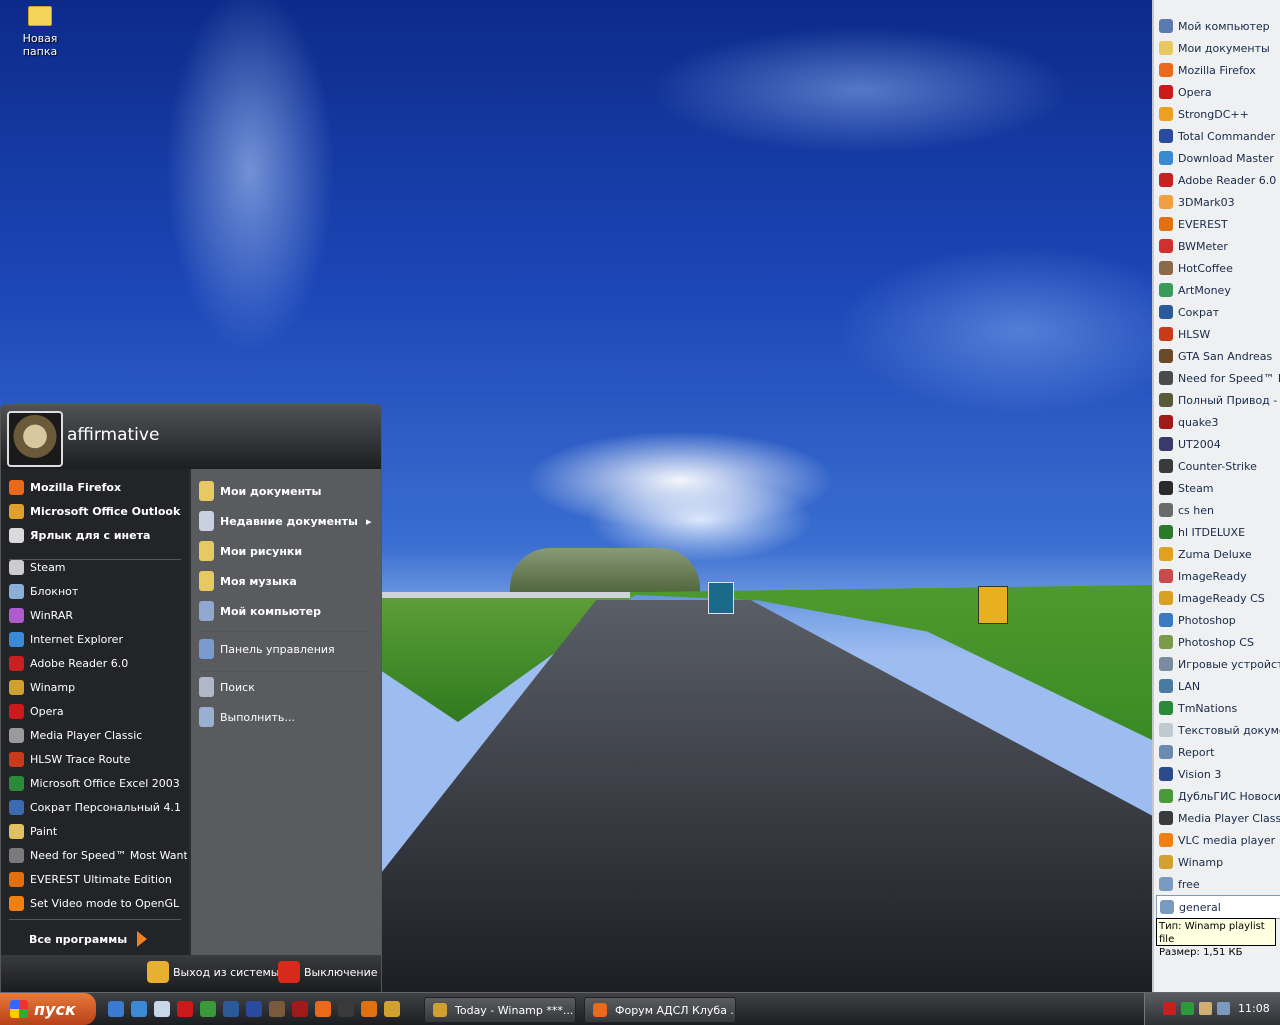  Describe the element at coordinates (98, 511) in the screenshot. I see `start-menu-item: Microsoft Office Outlook` at that location.